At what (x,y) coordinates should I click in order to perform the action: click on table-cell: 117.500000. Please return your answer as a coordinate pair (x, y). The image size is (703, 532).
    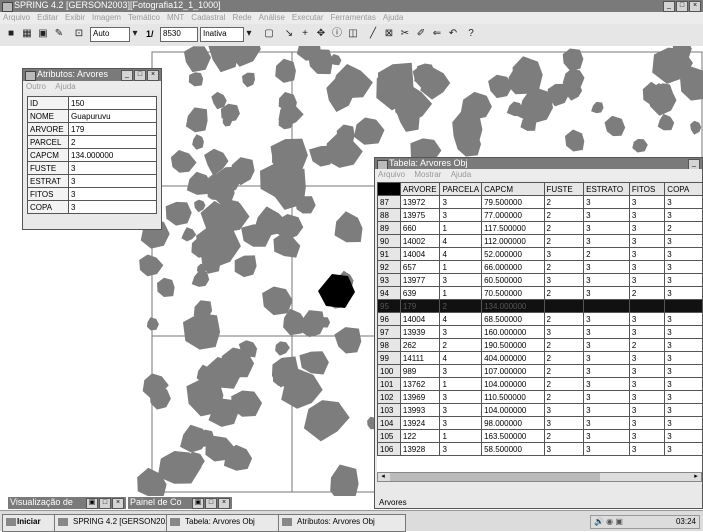
    Looking at the image, I should click on (513, 228).